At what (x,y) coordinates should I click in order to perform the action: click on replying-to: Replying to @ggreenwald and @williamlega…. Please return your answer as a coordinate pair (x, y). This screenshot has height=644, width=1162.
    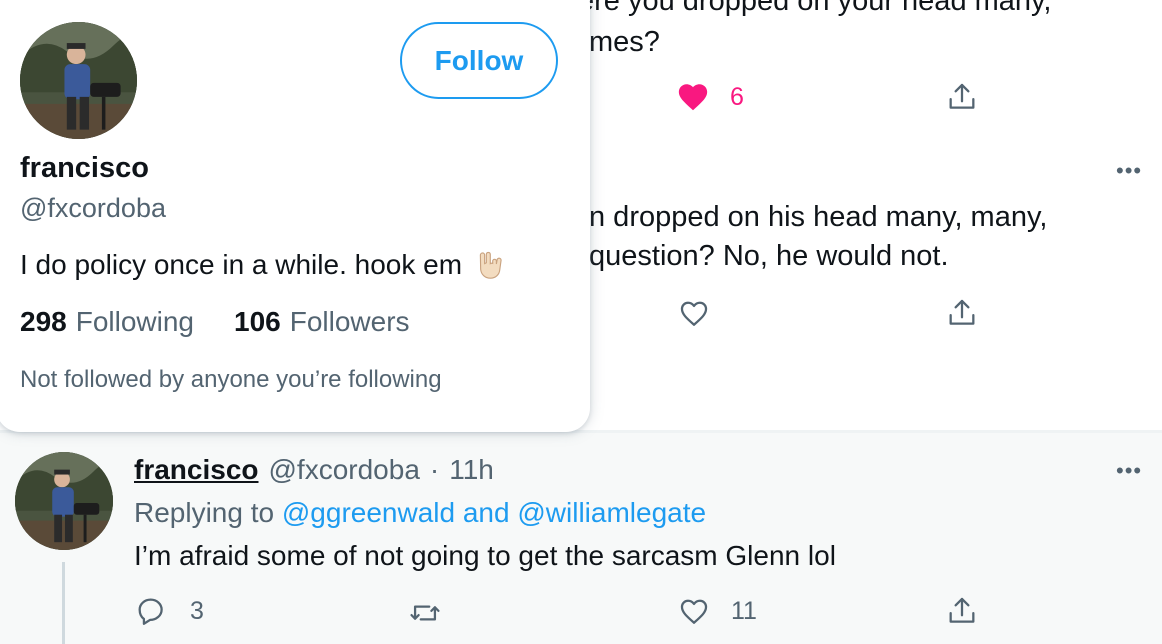
    Looking at the image, I should click on (420, 513).